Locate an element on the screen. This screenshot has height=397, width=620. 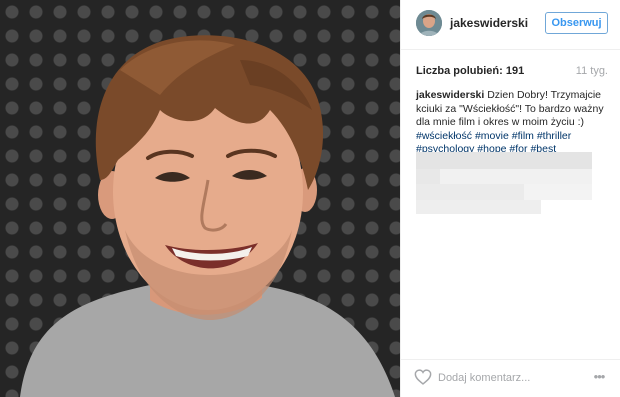
caption-username: jakeswiderski is located at coordinates (450, 95).